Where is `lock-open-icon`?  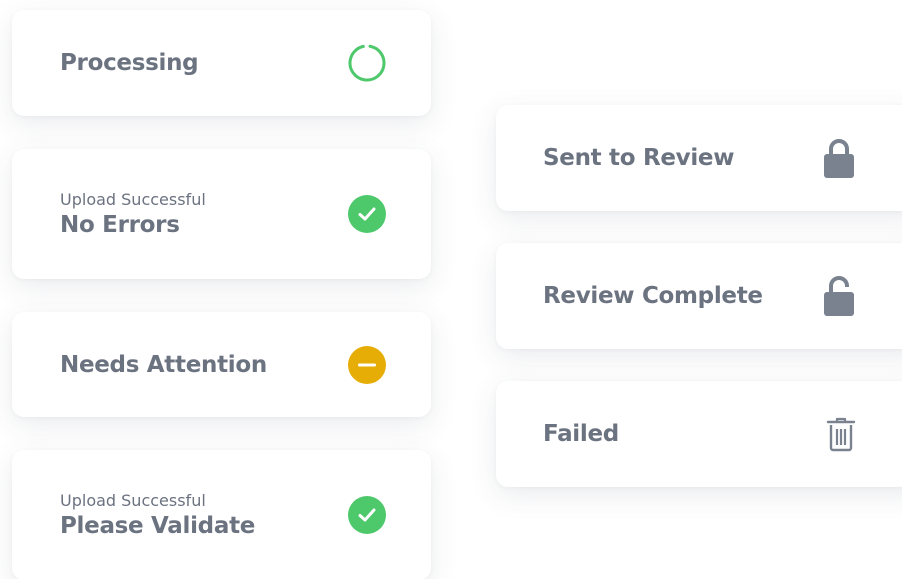 lock-open-icon is located at coordinates (839, 296).